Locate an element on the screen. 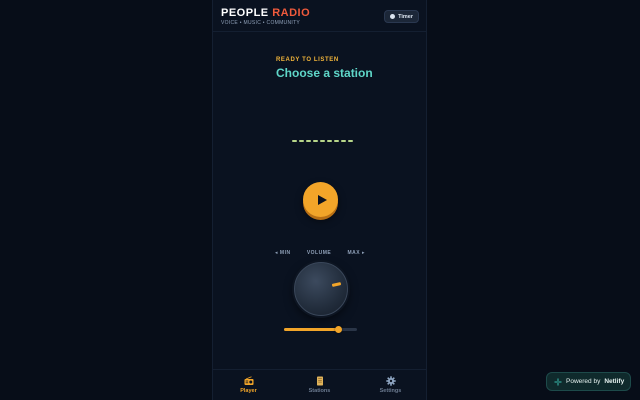  app-title: PEOPLE RADIO is located at coordinates (265, 13).